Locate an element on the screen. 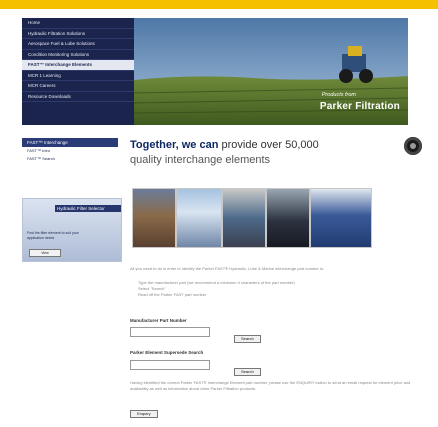 The image size is (438, 427). promo-view-button: View is located at coordinates (45, 253).